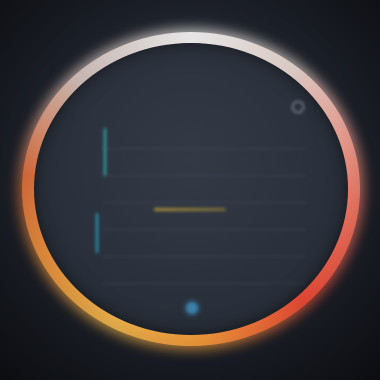 The height and width of the screenshot is (380, 380). I want to click on settings-icon, so click(298, 107).